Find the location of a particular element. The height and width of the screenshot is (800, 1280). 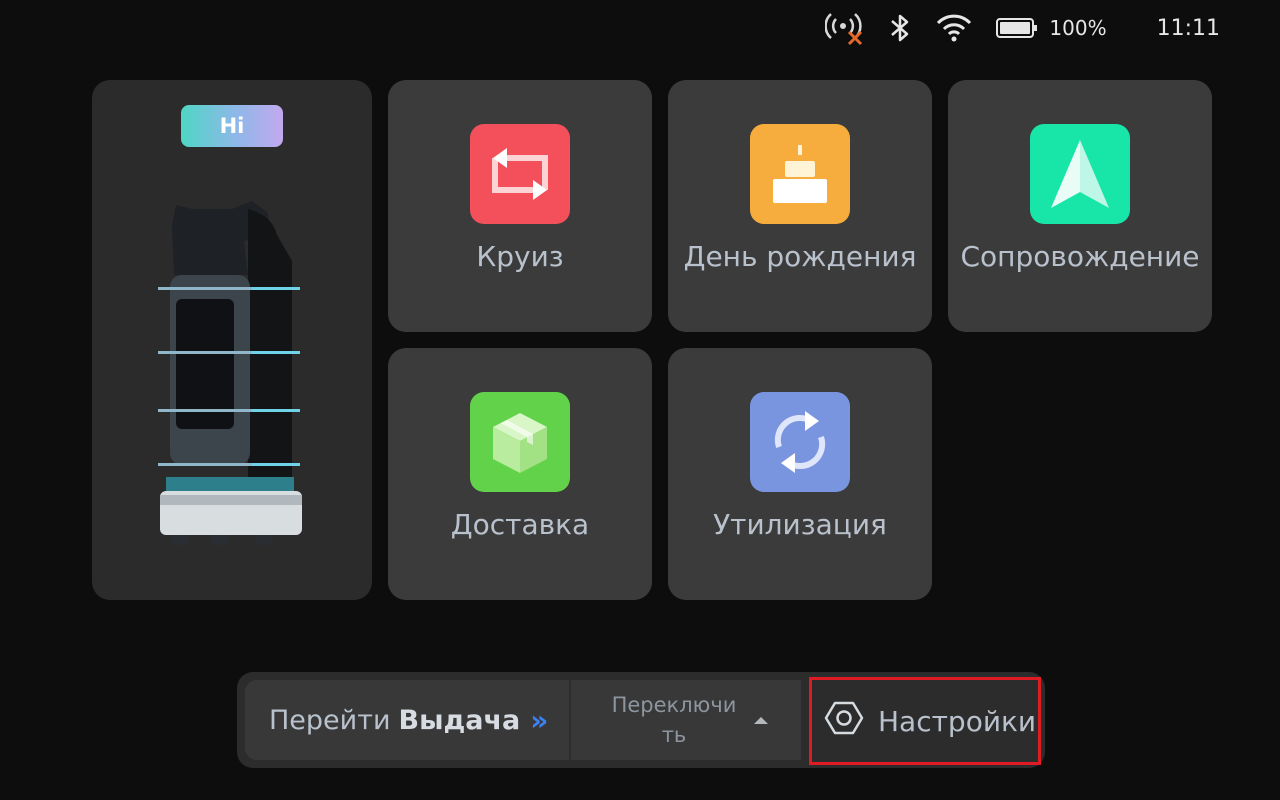

cruise-icon is located at coordinates (520, 174).